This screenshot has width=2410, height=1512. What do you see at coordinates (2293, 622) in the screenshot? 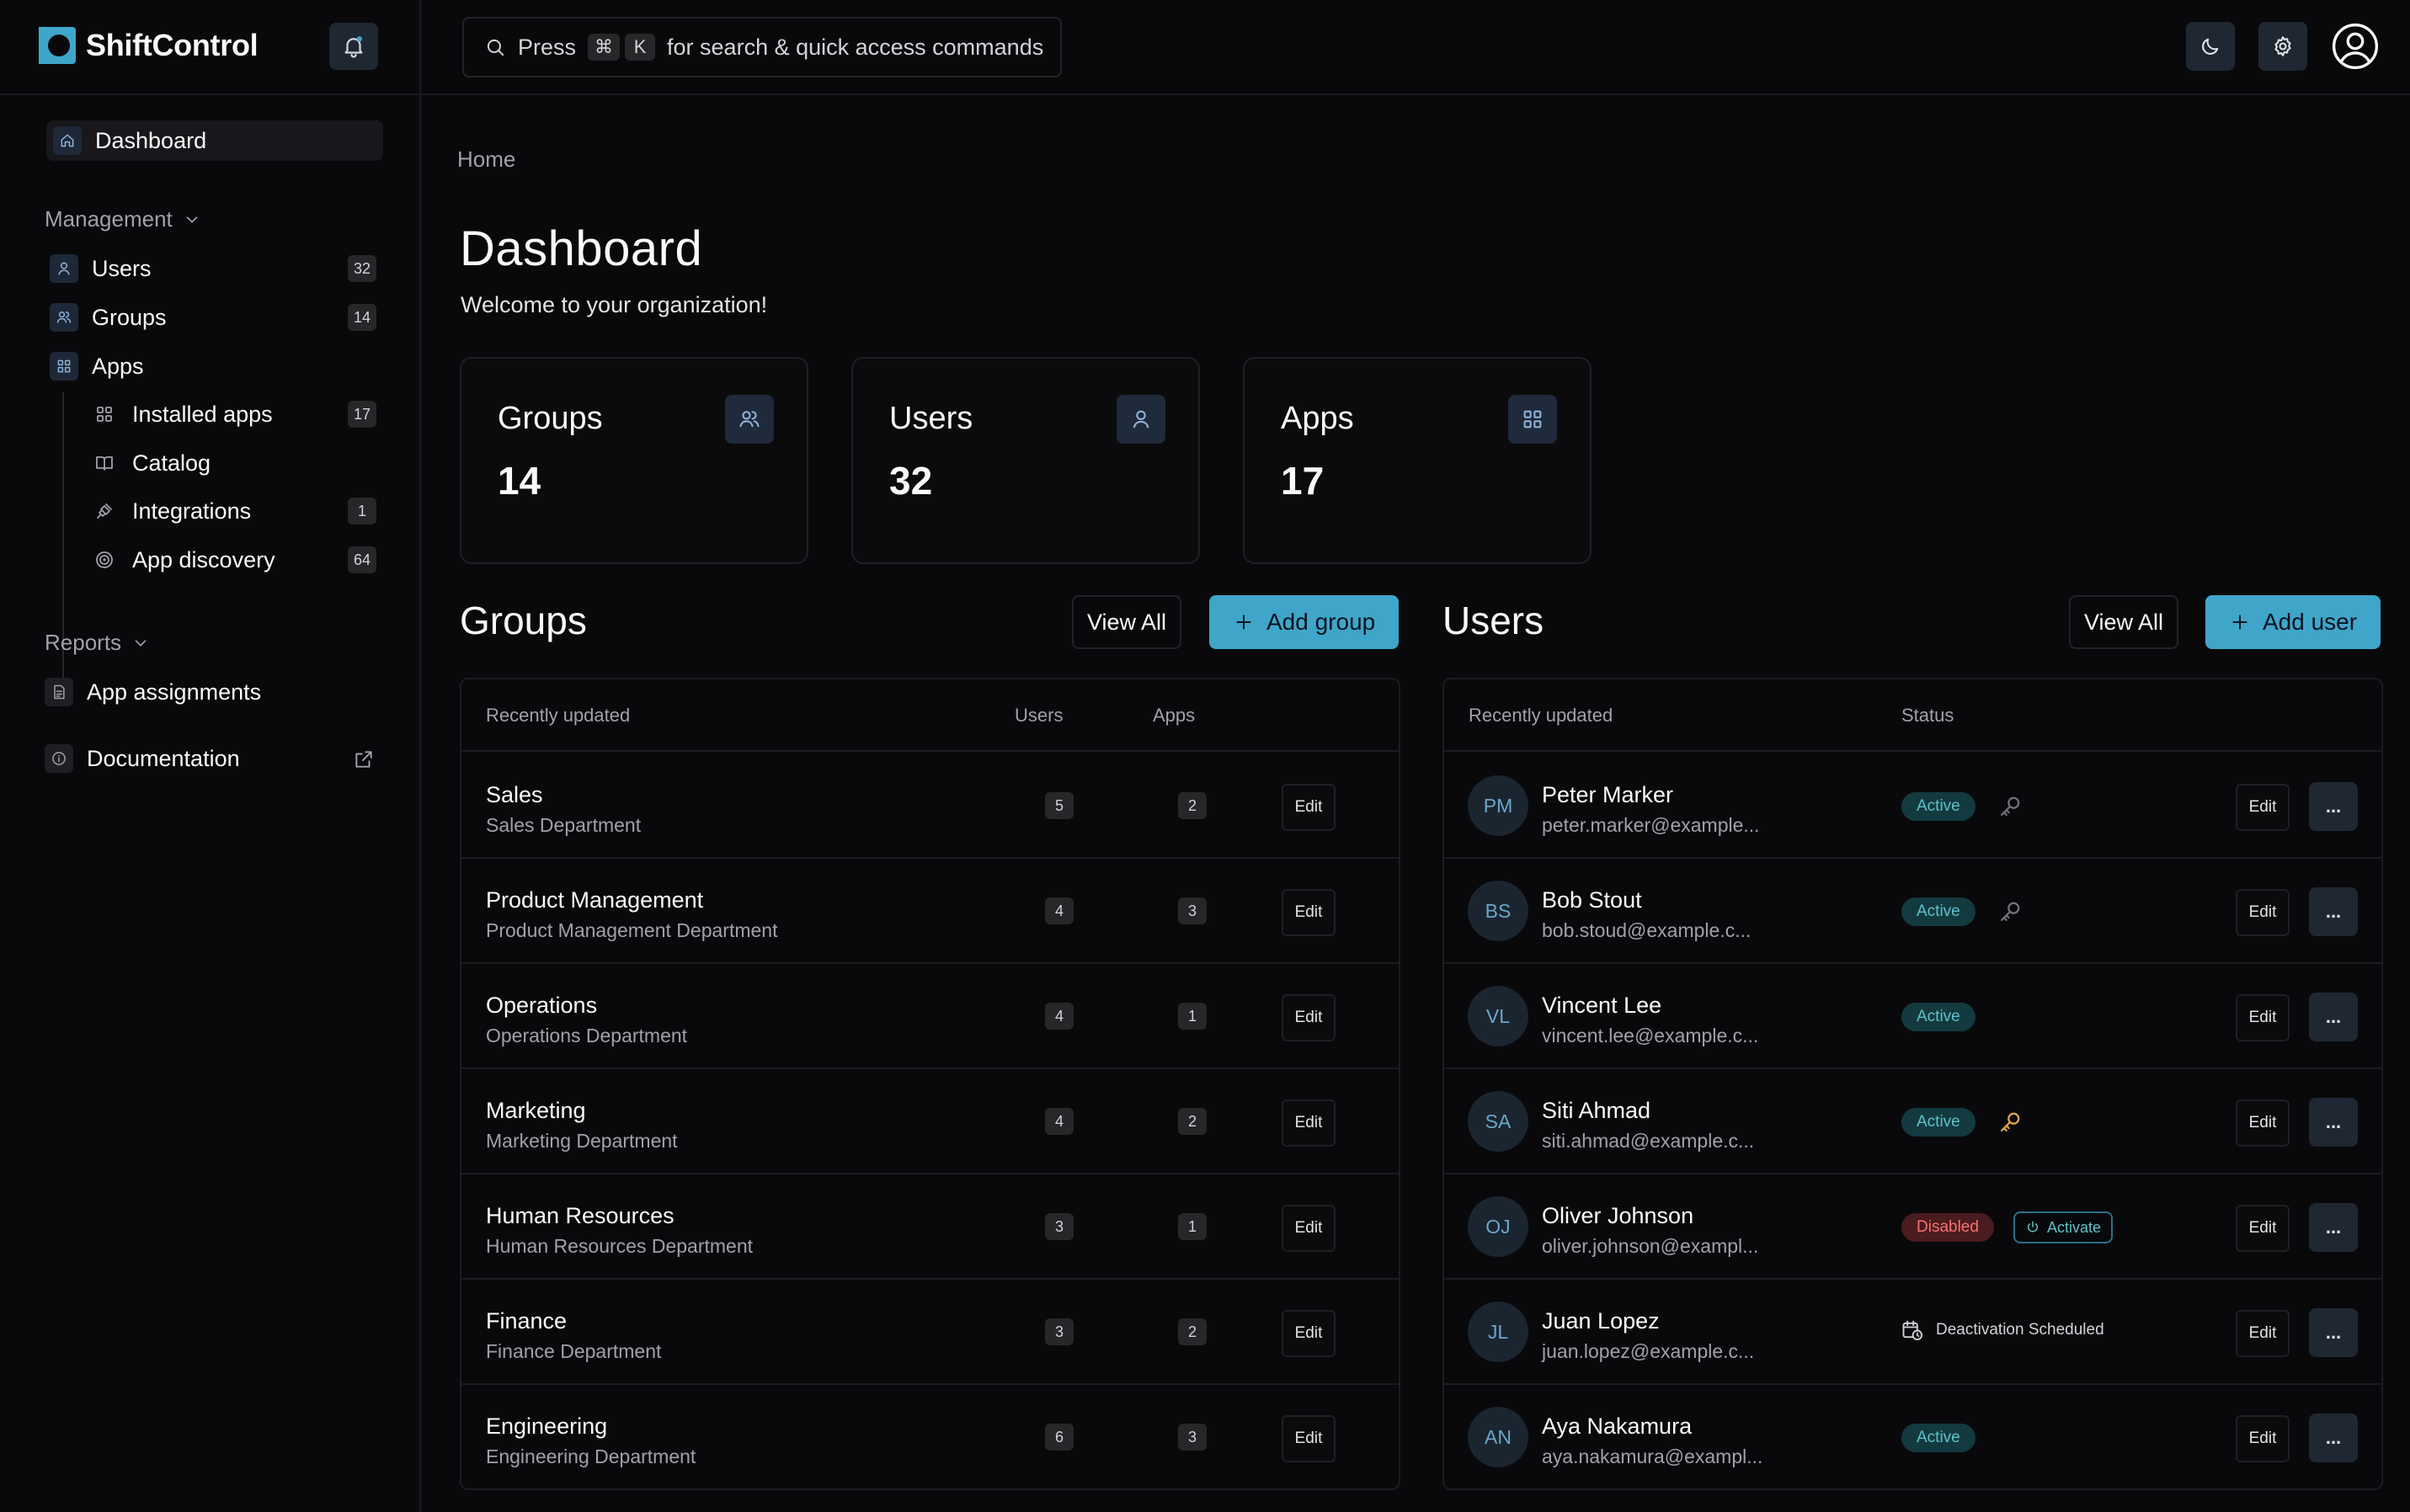
I see `add-user-button: Add user` at bounding box center [2293, 622].